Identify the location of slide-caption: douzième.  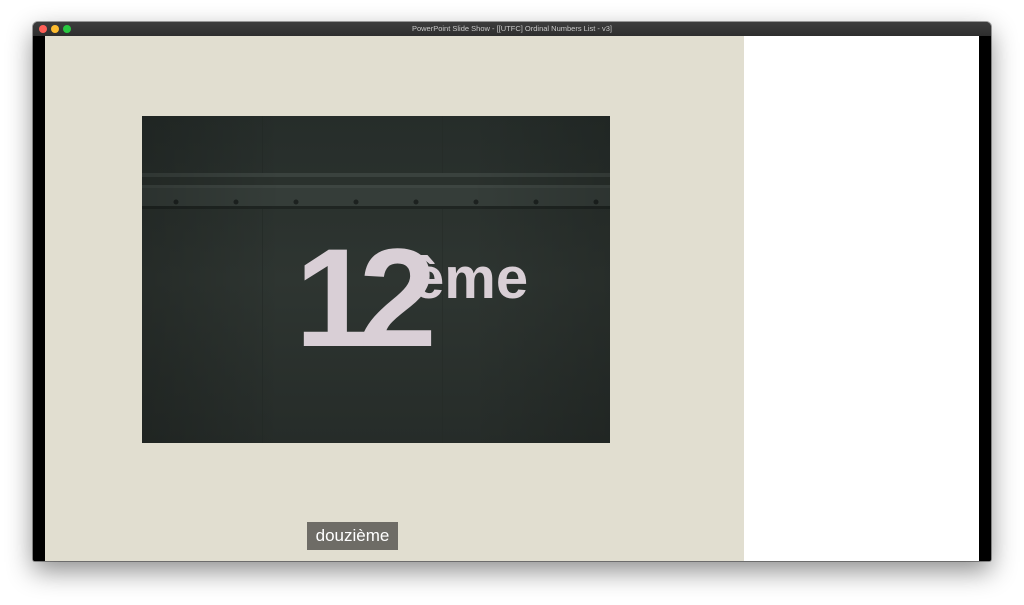
(352, 536).